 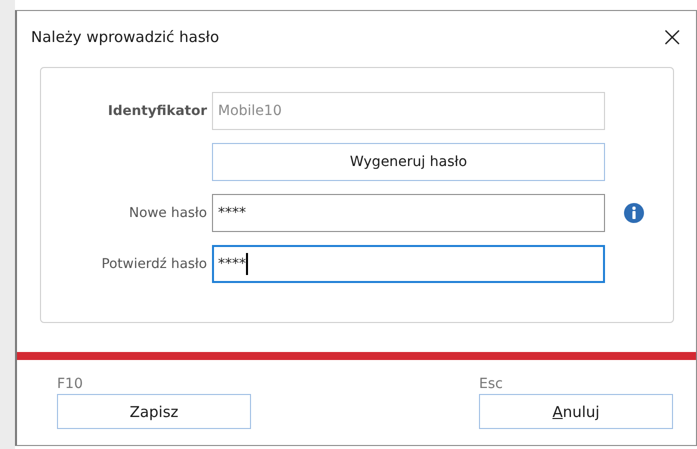 I want to click on dialog-button: Zapisz, so click(x=154, y=411).